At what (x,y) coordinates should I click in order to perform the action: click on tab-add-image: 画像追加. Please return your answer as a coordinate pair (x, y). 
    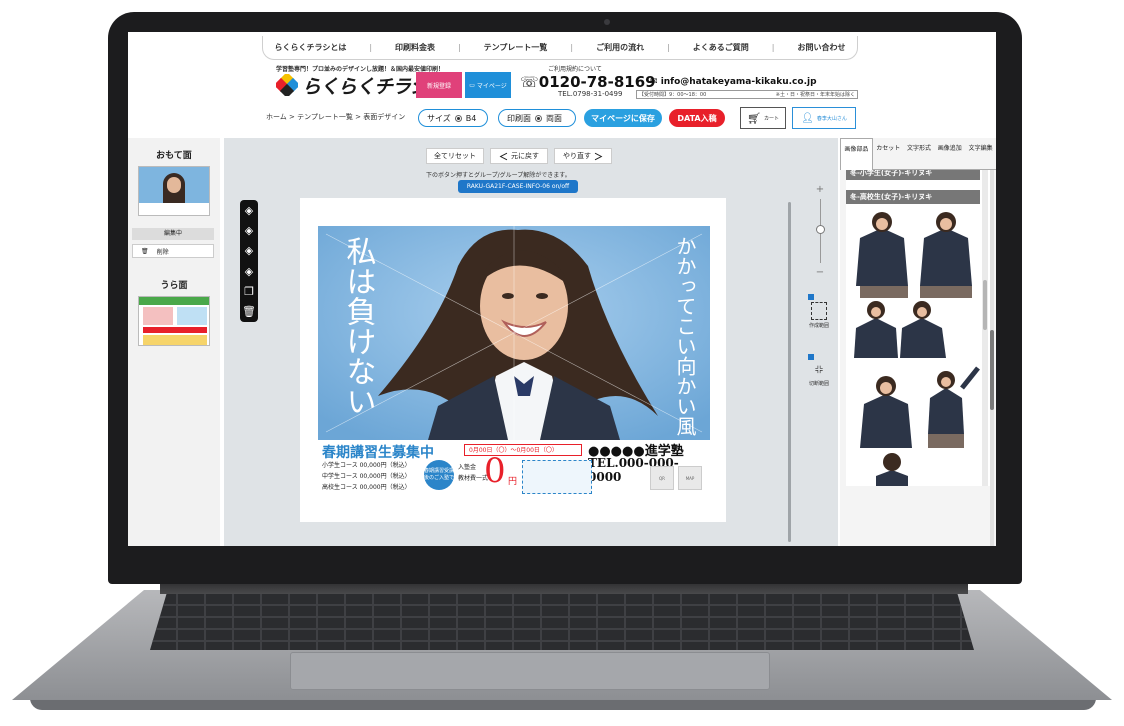
    Looking at the image, I should click on (950, 154).